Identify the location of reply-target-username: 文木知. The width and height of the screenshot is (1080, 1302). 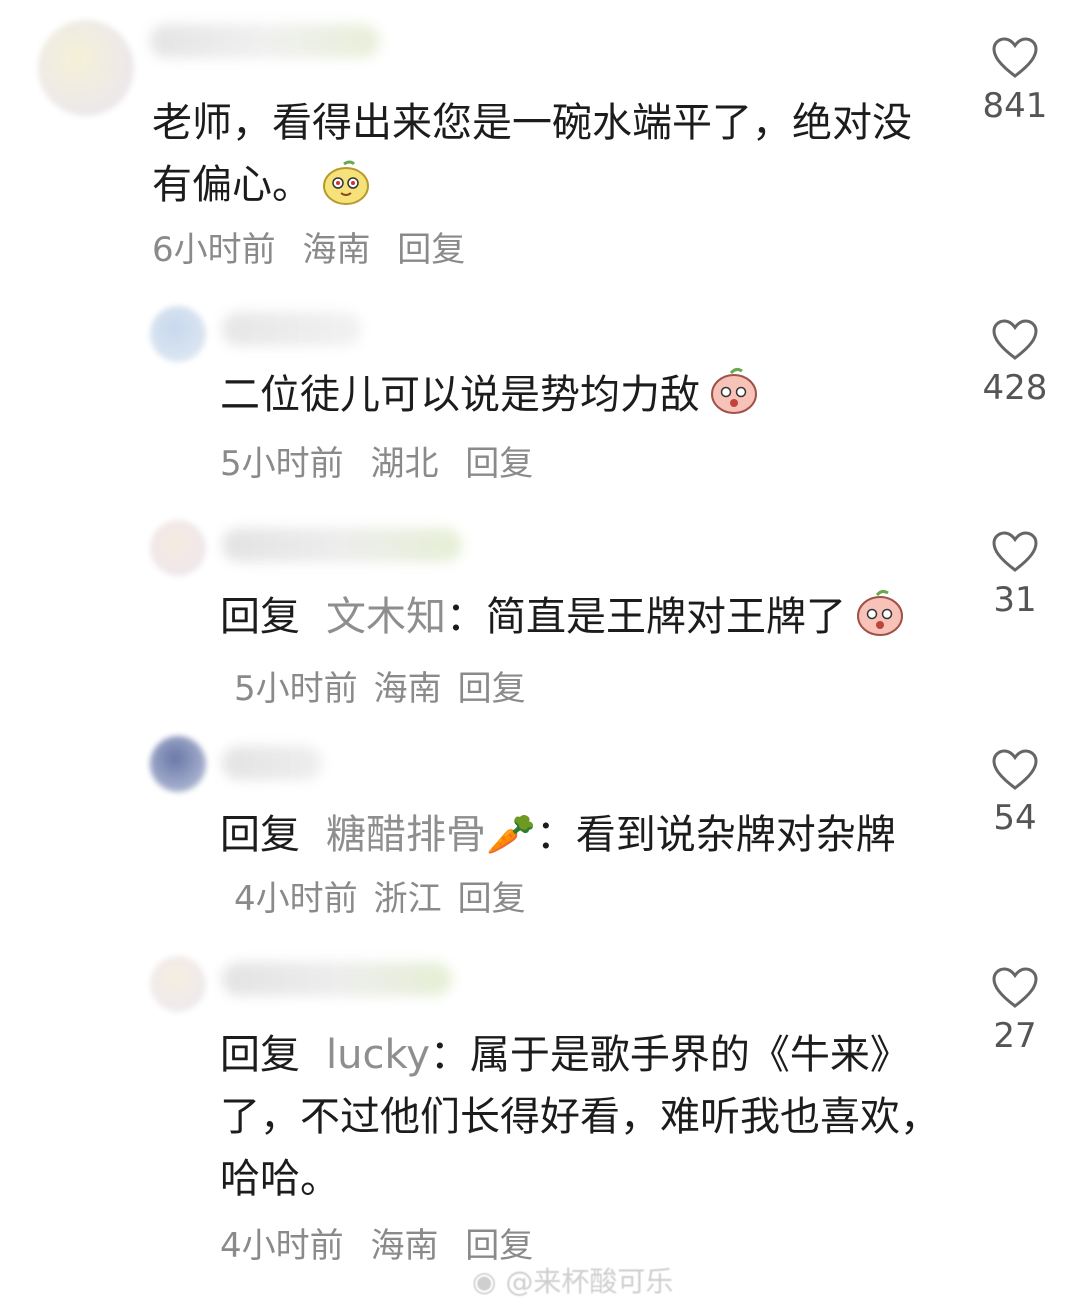
(386, 617).